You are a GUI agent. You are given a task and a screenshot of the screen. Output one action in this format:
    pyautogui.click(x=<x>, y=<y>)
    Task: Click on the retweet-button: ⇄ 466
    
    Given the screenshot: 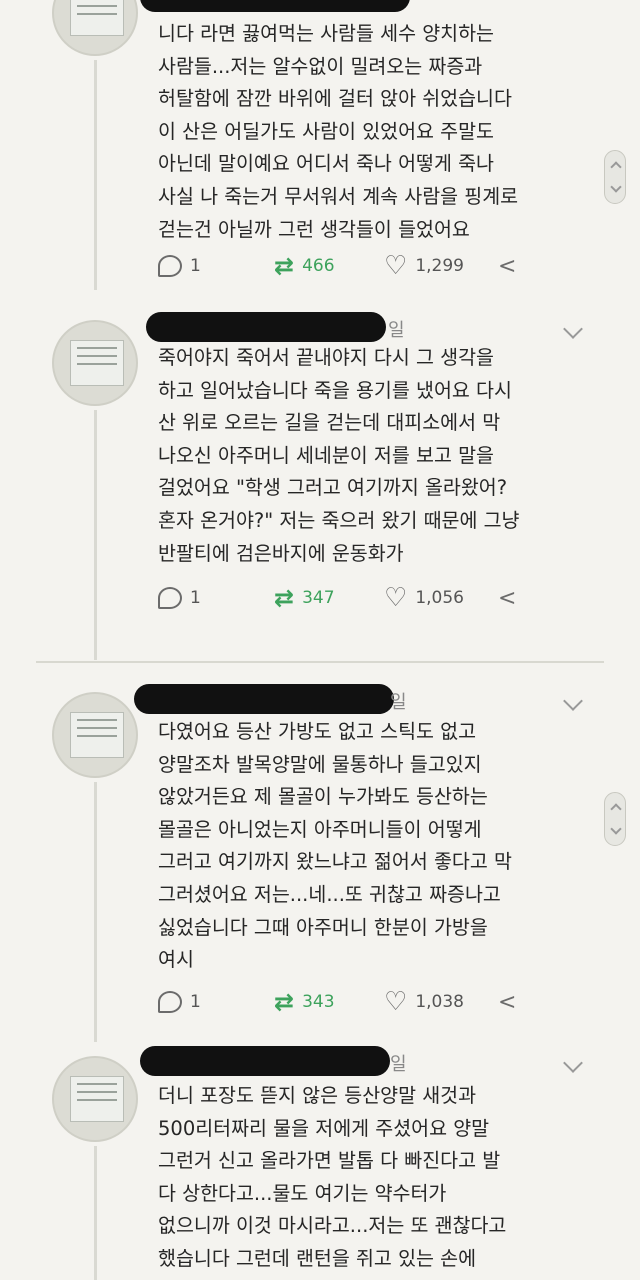 What is the action you would take?
    pyautogui.click(x=304, y=266)
    